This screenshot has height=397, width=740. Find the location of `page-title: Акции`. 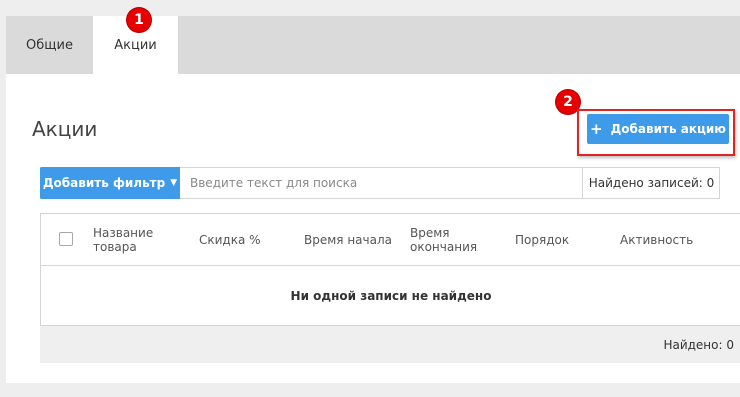

page-title: Акции is located at coordinates (65, 129).